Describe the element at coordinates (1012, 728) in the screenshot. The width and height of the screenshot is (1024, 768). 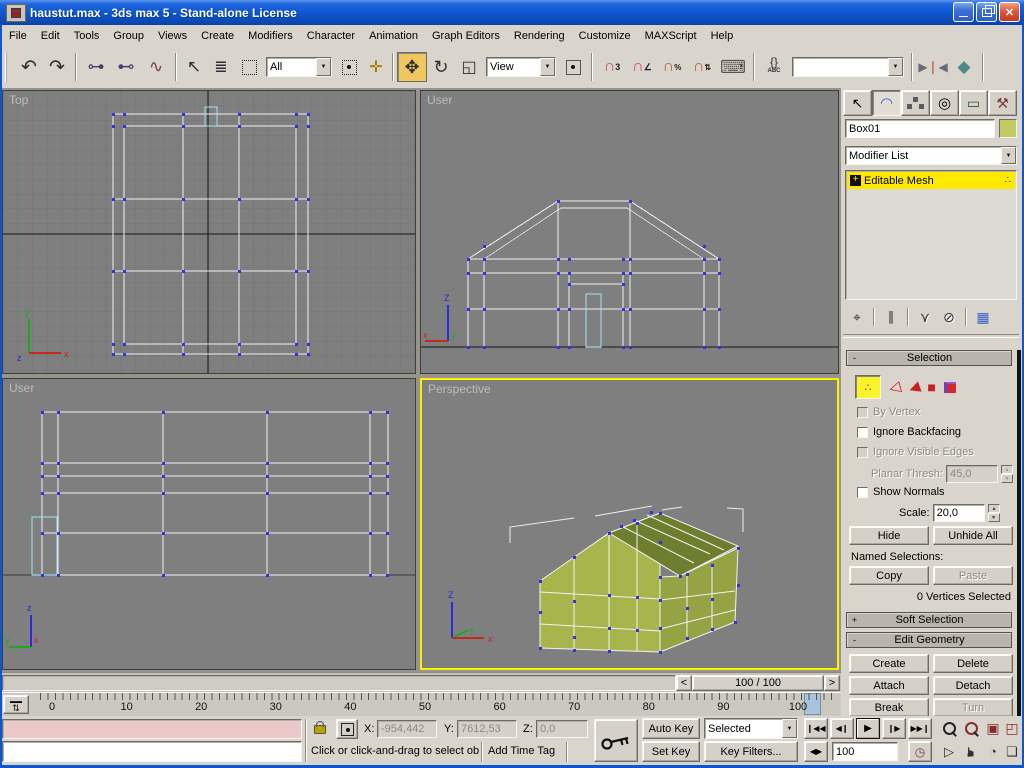
I see `zoom-extents-all-button: ◰` at that location.